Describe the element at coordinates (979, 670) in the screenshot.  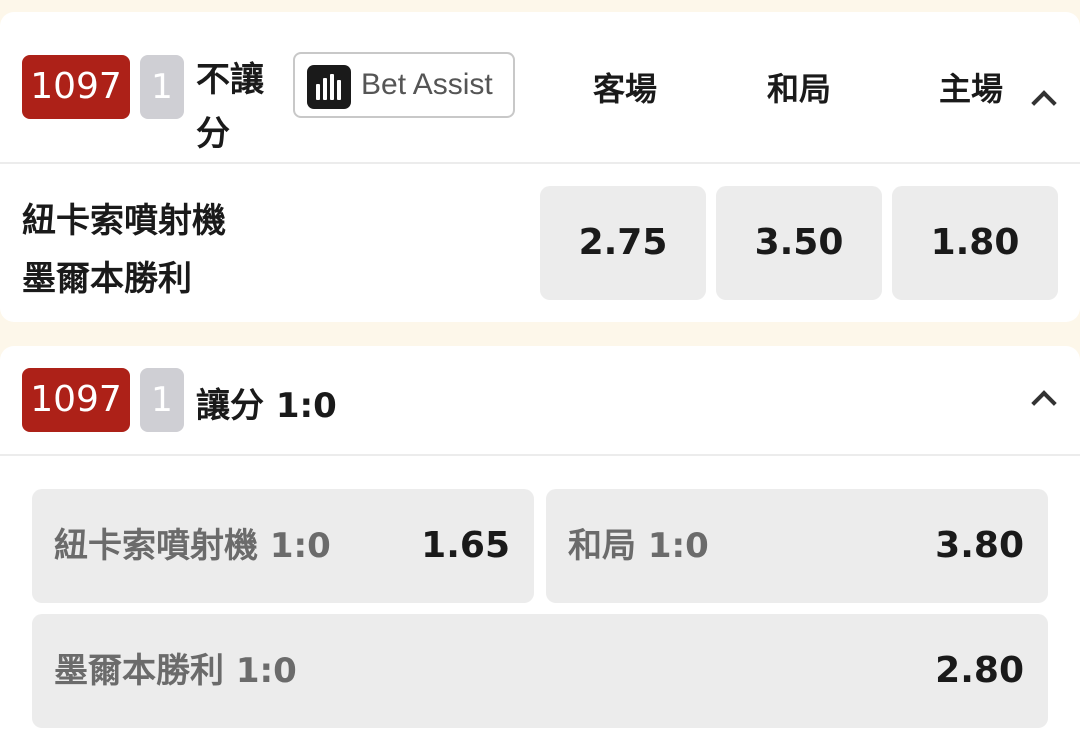
I see `selection-price: 2.80` at that location.